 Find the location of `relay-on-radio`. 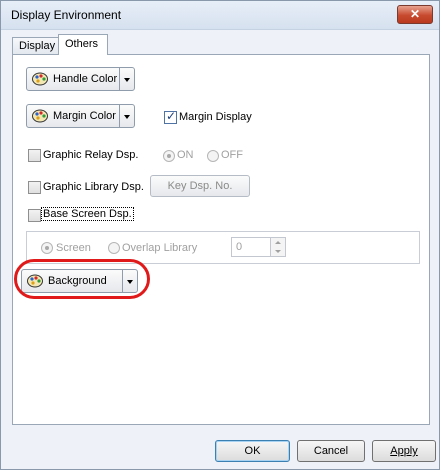

relay-on-radio is located at coordinates (169, 156).